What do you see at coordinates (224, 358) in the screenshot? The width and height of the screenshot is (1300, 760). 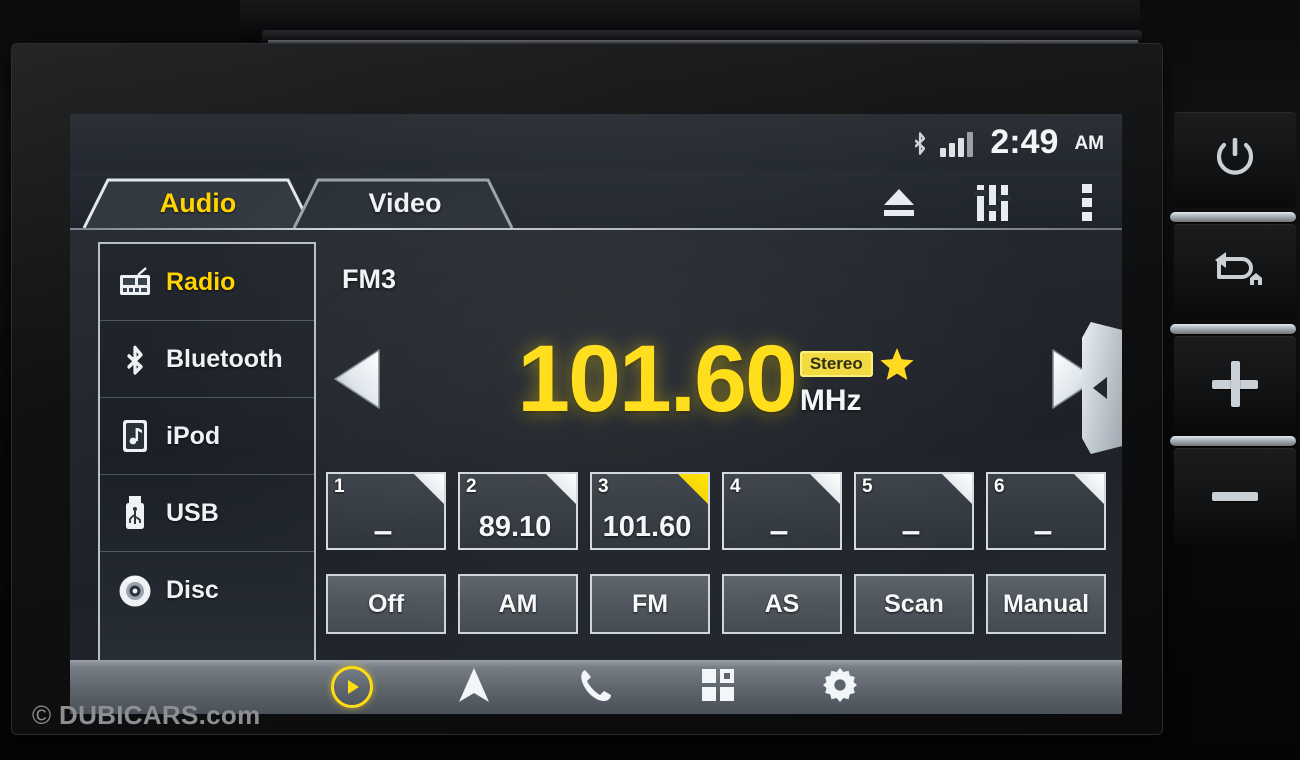 I see `sidebar-item-bluetooth-label: Bluetooth` at bounding box center [224, 358].